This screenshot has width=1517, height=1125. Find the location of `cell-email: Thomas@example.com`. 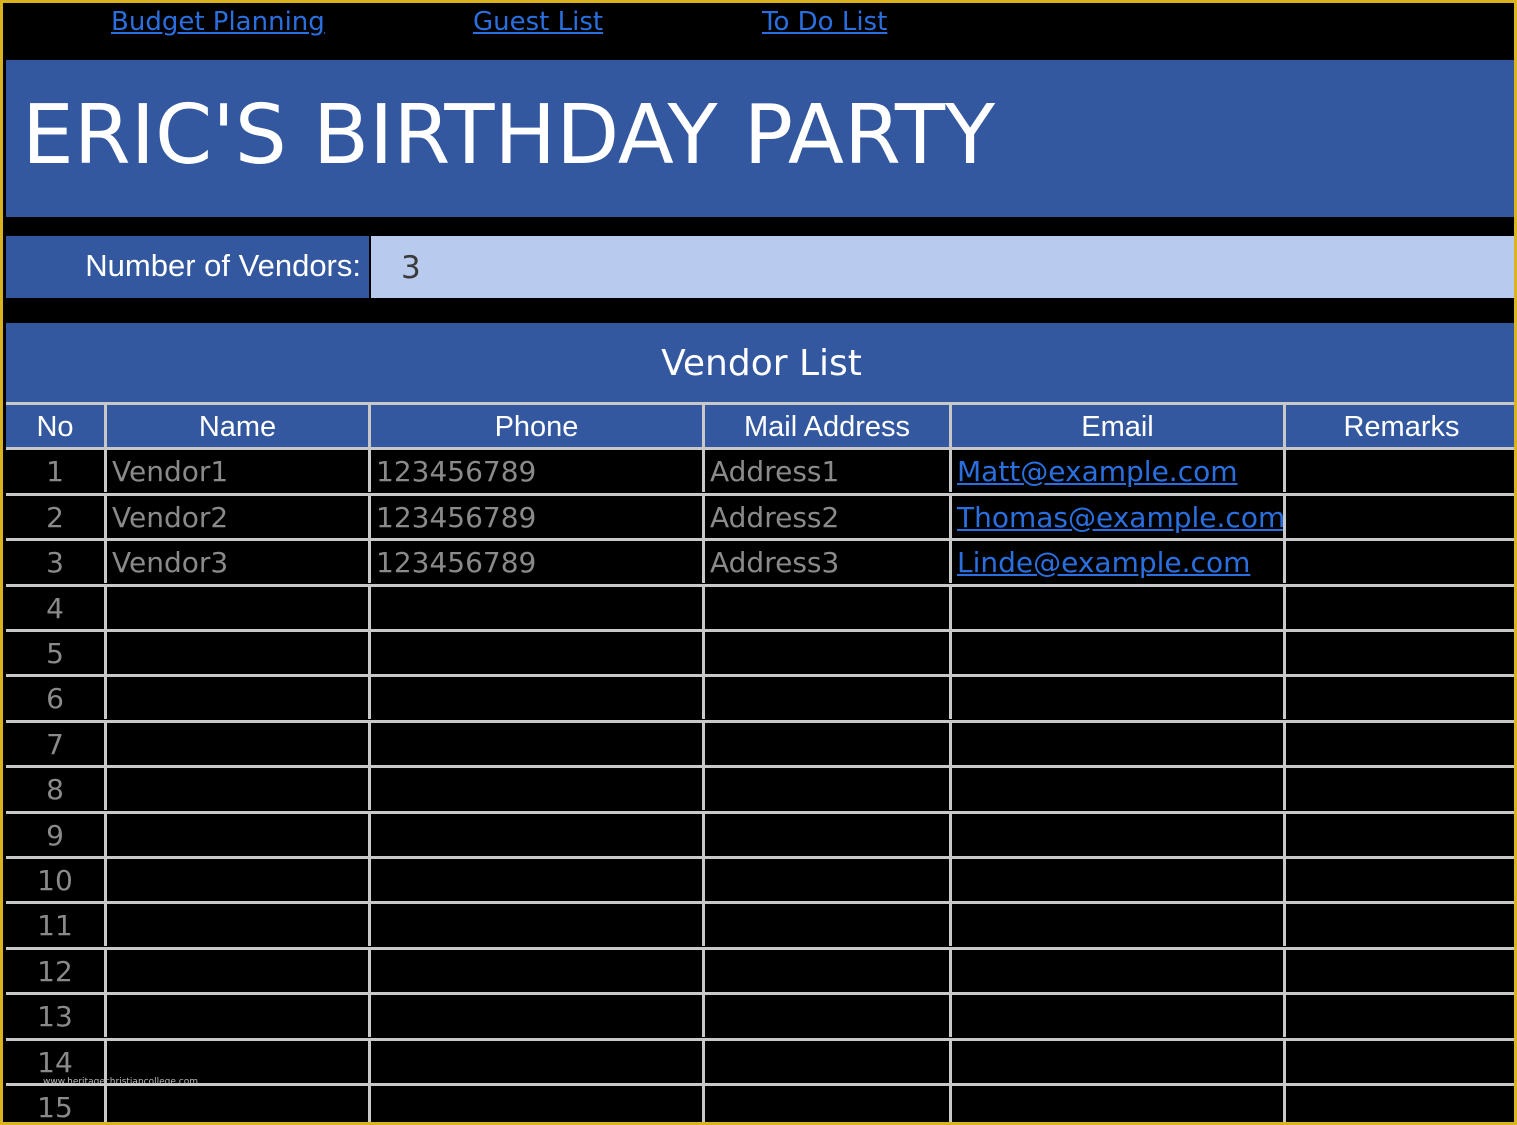

cell-email: Thomas@example.com is located at coordinates (1119, 515).